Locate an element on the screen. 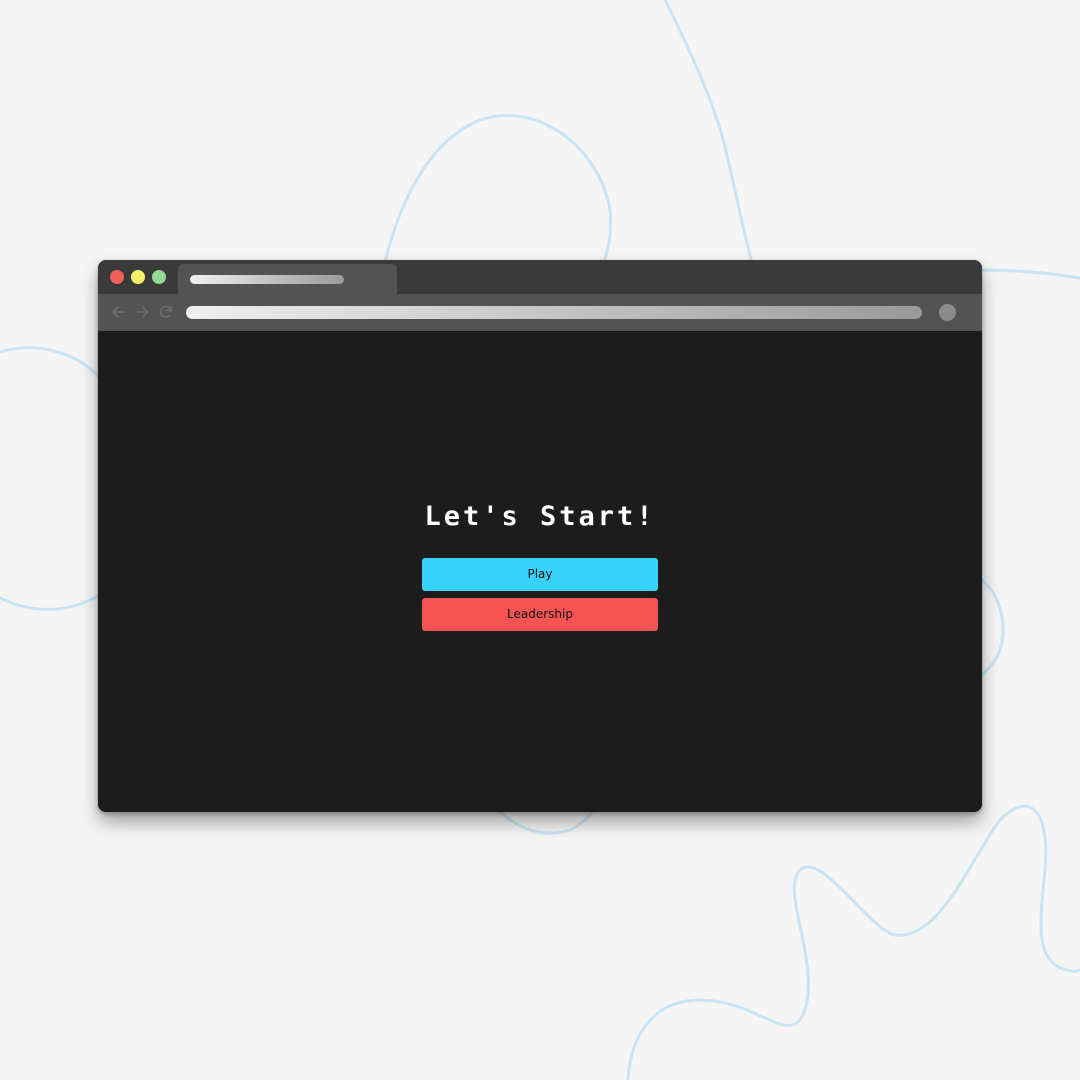 The width and height of the screenshot is (1080, 1080). browser-titlebar is located at coordinates (540, 277).